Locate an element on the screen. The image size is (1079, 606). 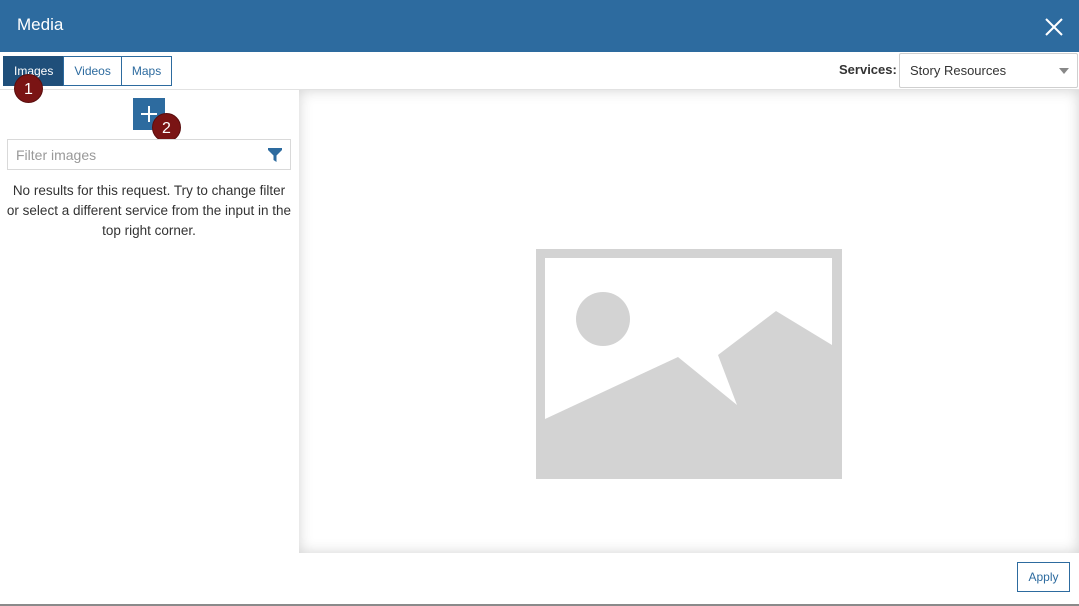
funnel-icon is located at coordinates (275, 155).